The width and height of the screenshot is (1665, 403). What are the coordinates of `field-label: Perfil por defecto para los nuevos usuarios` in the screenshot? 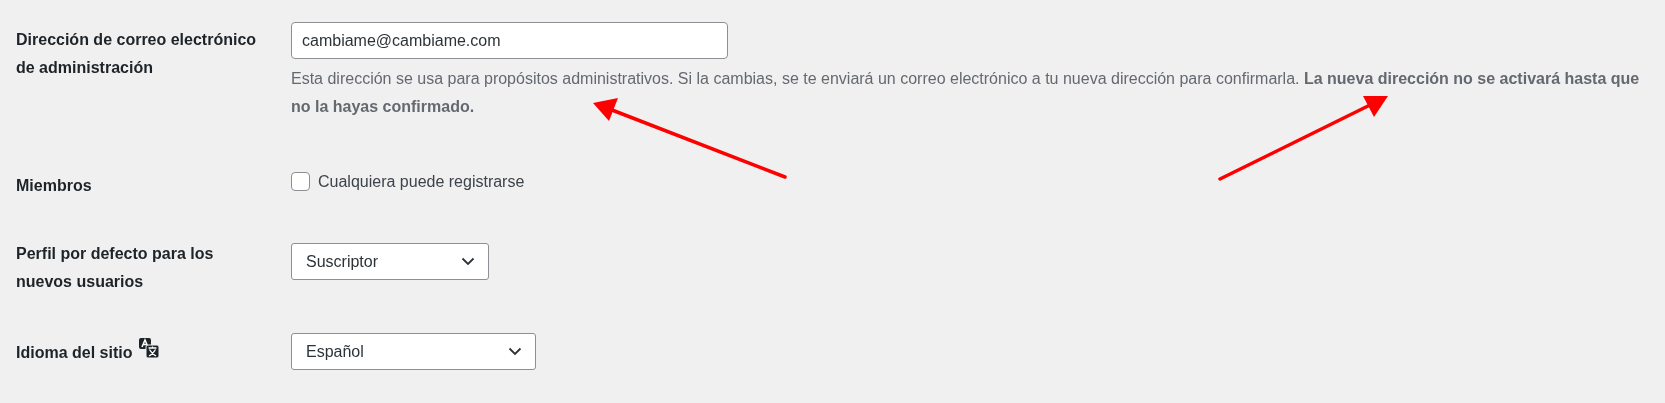 It's located at (115, 268).